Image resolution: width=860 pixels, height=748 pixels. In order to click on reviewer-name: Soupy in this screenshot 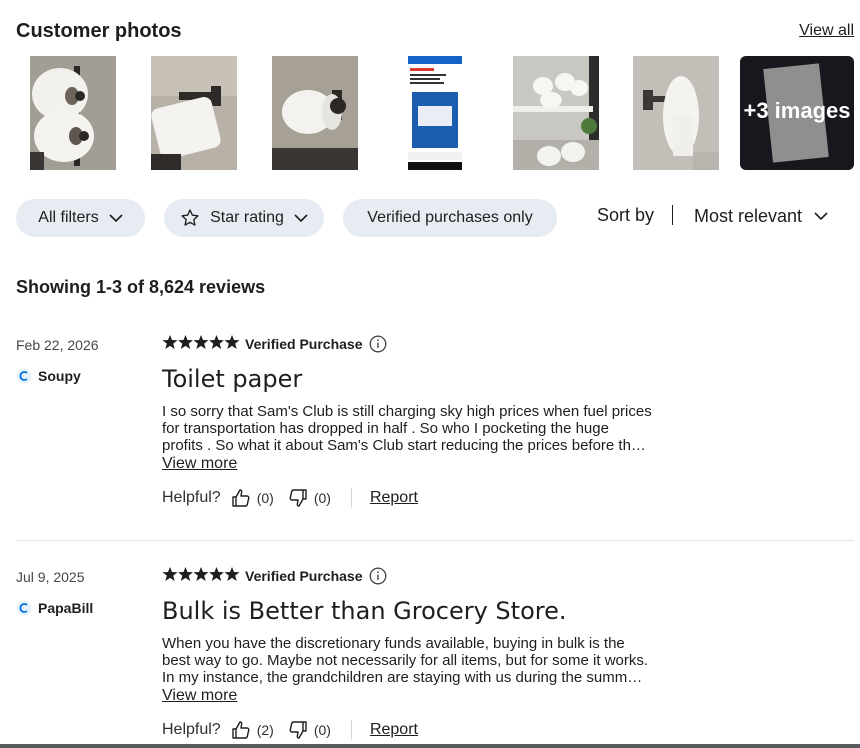, I will do `click(59, 376)`.